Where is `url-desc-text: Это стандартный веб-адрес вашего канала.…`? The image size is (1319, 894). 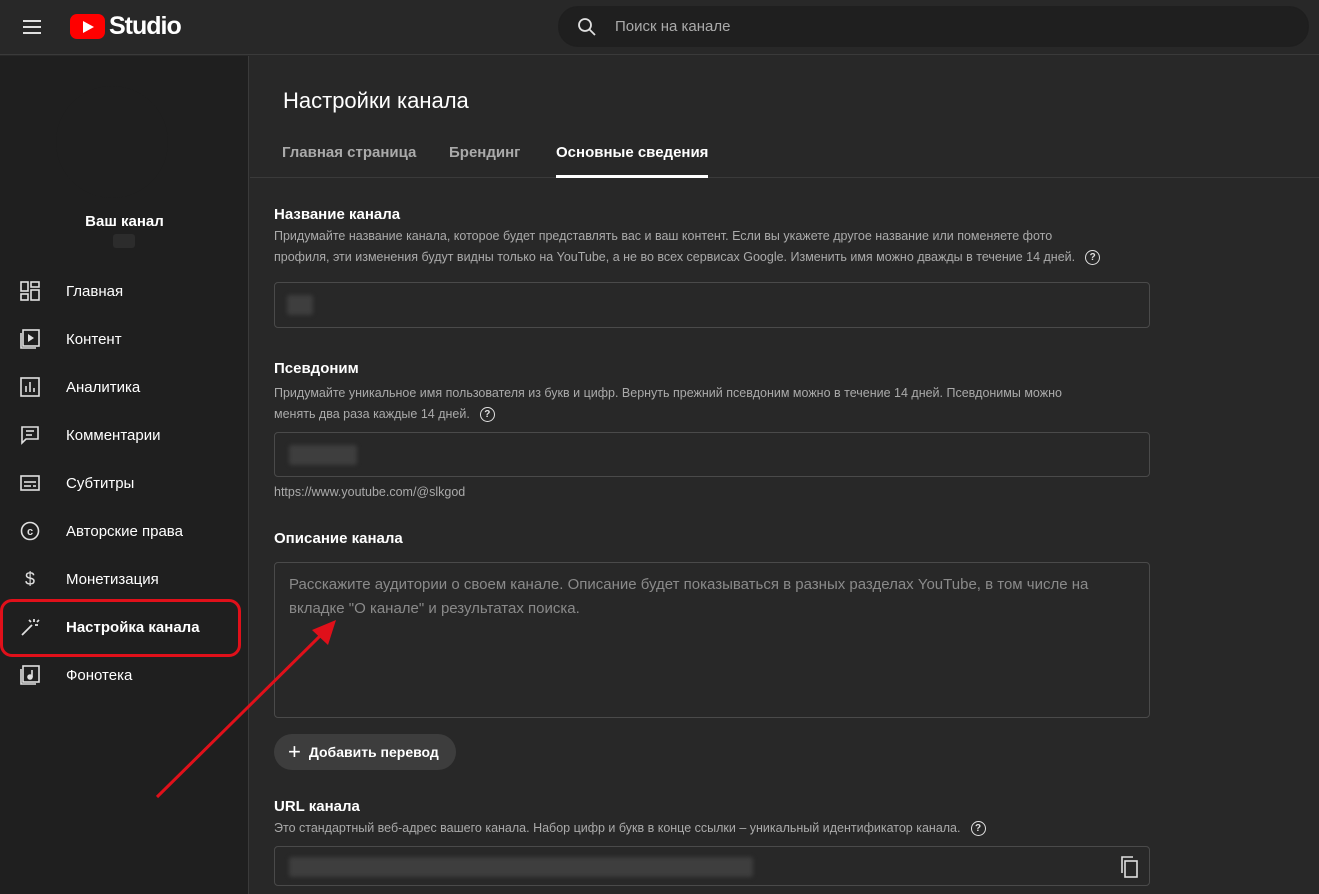 url-desc-text: Это стандартный веб-адрес вашего канала.… is located at coordinates (617, 828).